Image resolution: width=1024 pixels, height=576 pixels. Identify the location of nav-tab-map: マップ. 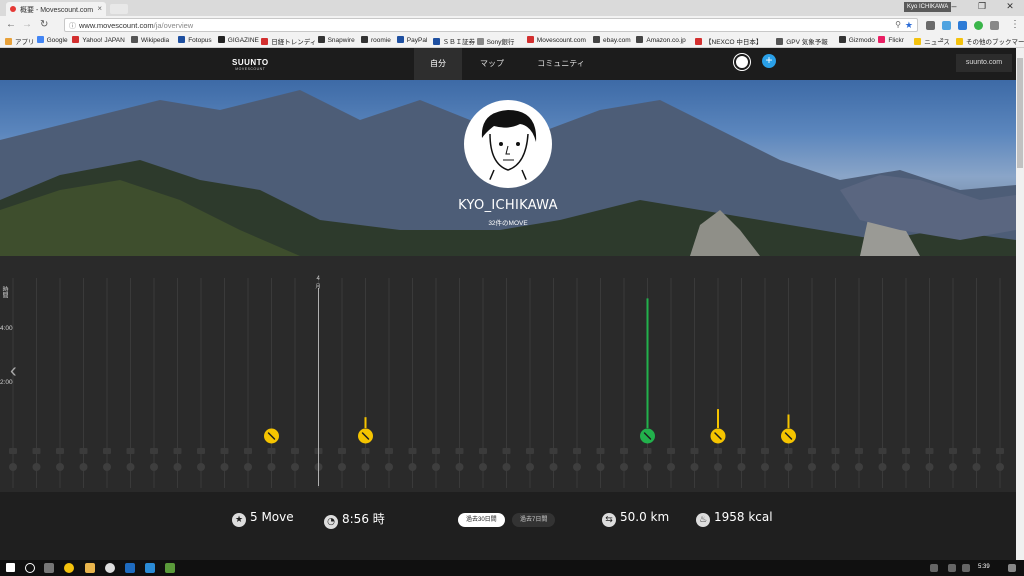
(492, 64).